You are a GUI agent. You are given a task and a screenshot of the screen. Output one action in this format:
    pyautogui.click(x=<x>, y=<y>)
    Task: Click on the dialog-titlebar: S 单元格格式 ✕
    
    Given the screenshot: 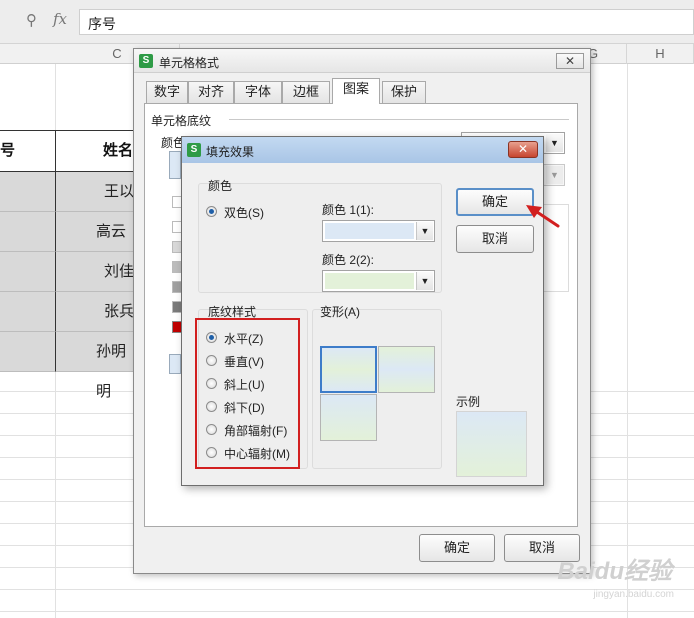 What is the action you would take?
    pyautogui.click(x=362, y=61)
    